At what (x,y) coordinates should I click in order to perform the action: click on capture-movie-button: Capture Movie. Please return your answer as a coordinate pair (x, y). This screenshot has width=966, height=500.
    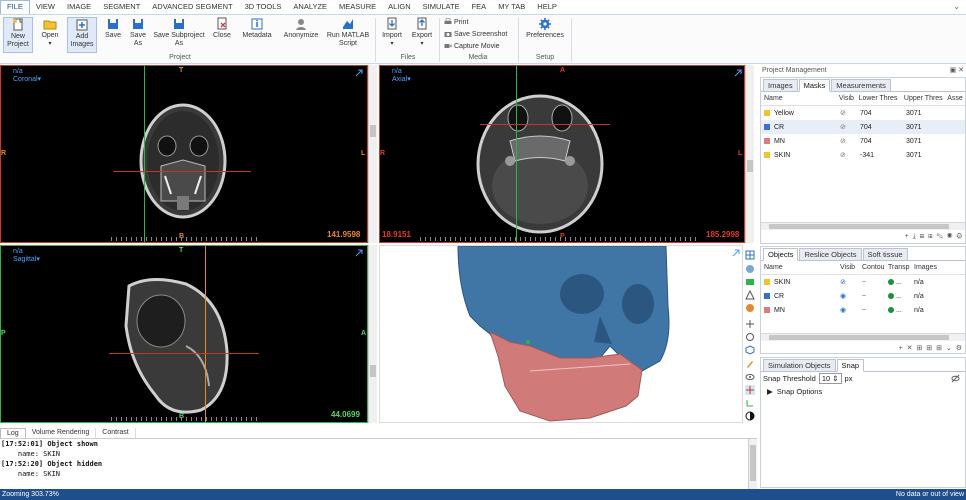
    Looking at the image, I should click on (472, 46).